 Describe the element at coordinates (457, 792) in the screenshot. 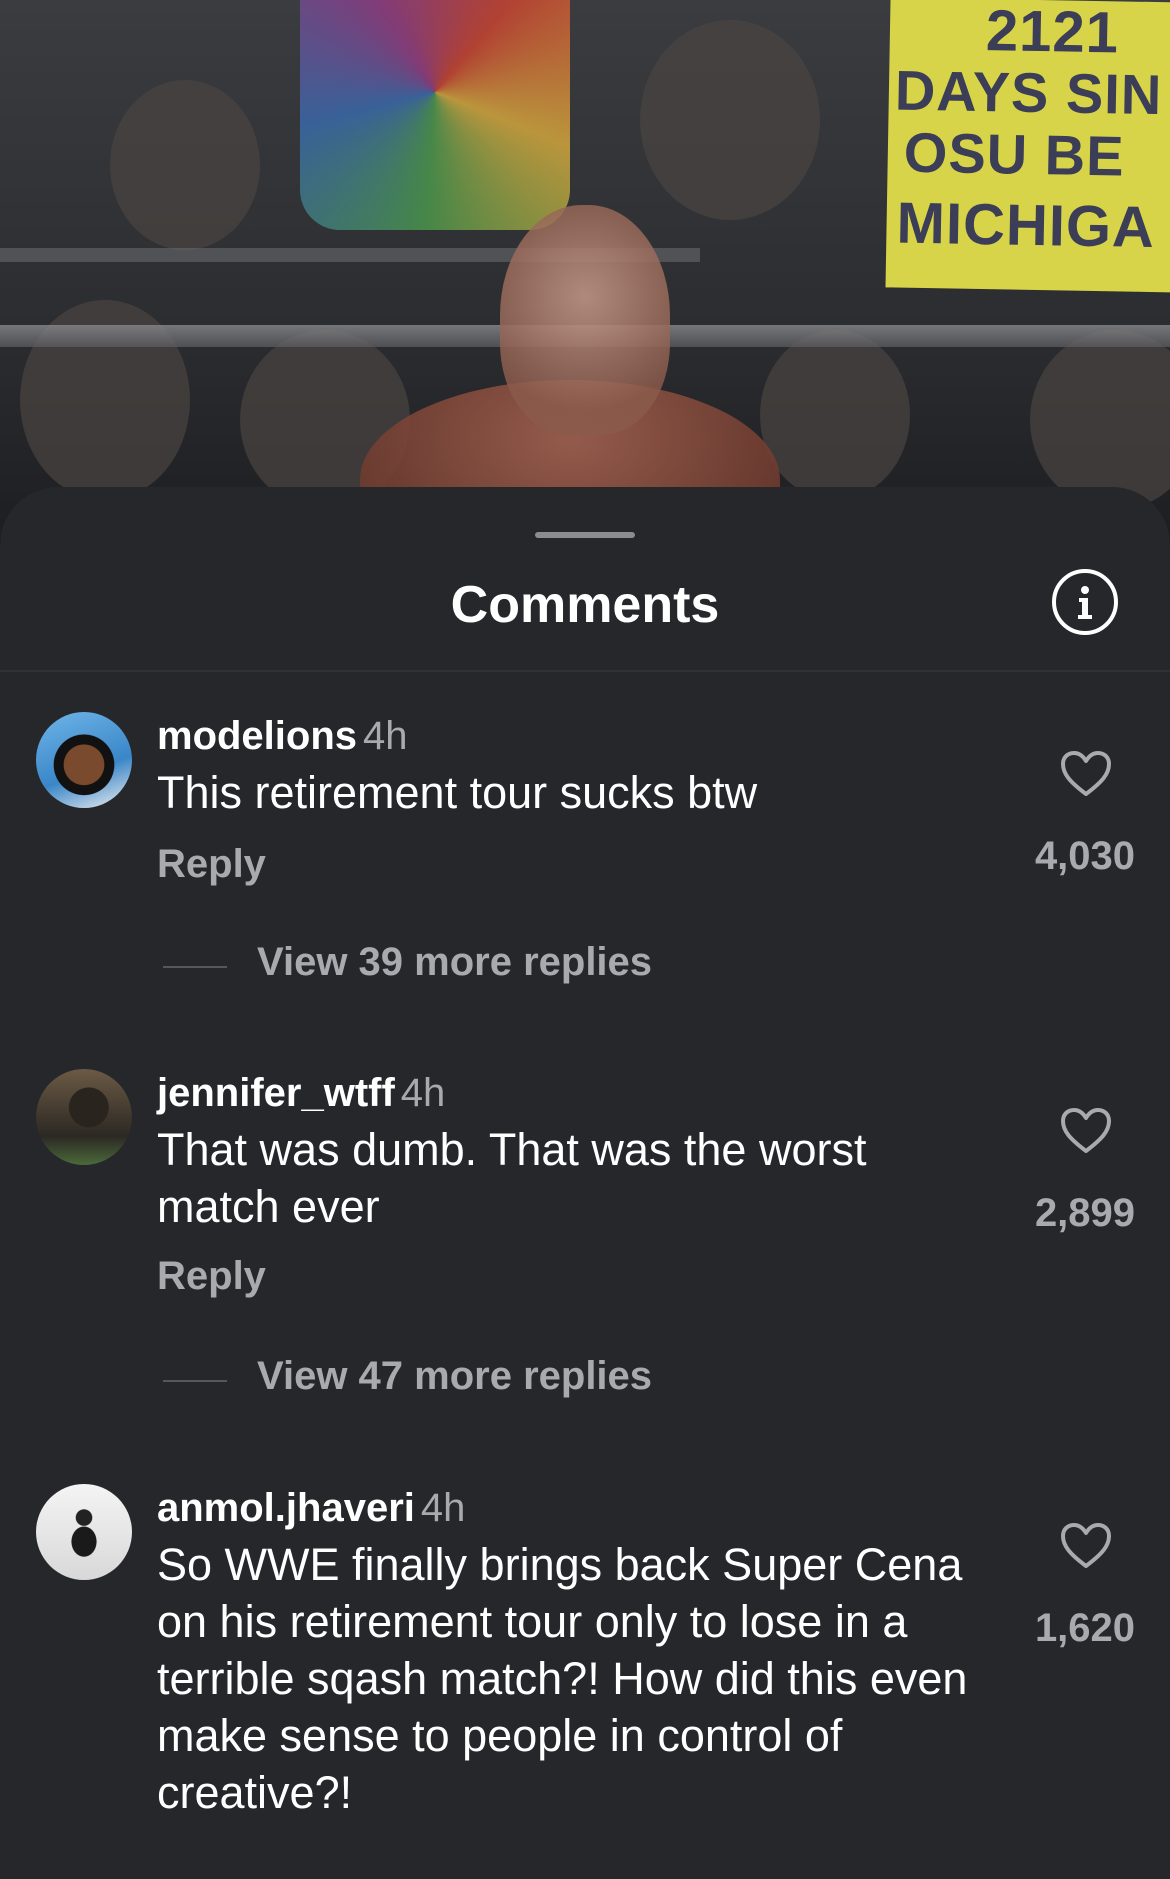

I see `comment-text: This retirement tour sucks btw` at that location.